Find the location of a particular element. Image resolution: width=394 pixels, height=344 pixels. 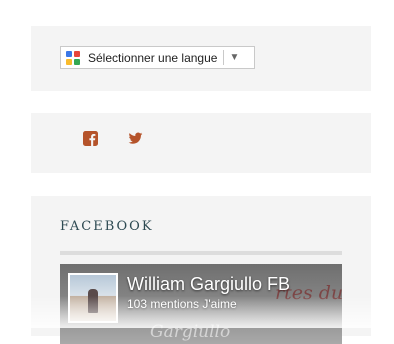

cover-photo-detail: Gargiullo is located at coordinates (190, 332).